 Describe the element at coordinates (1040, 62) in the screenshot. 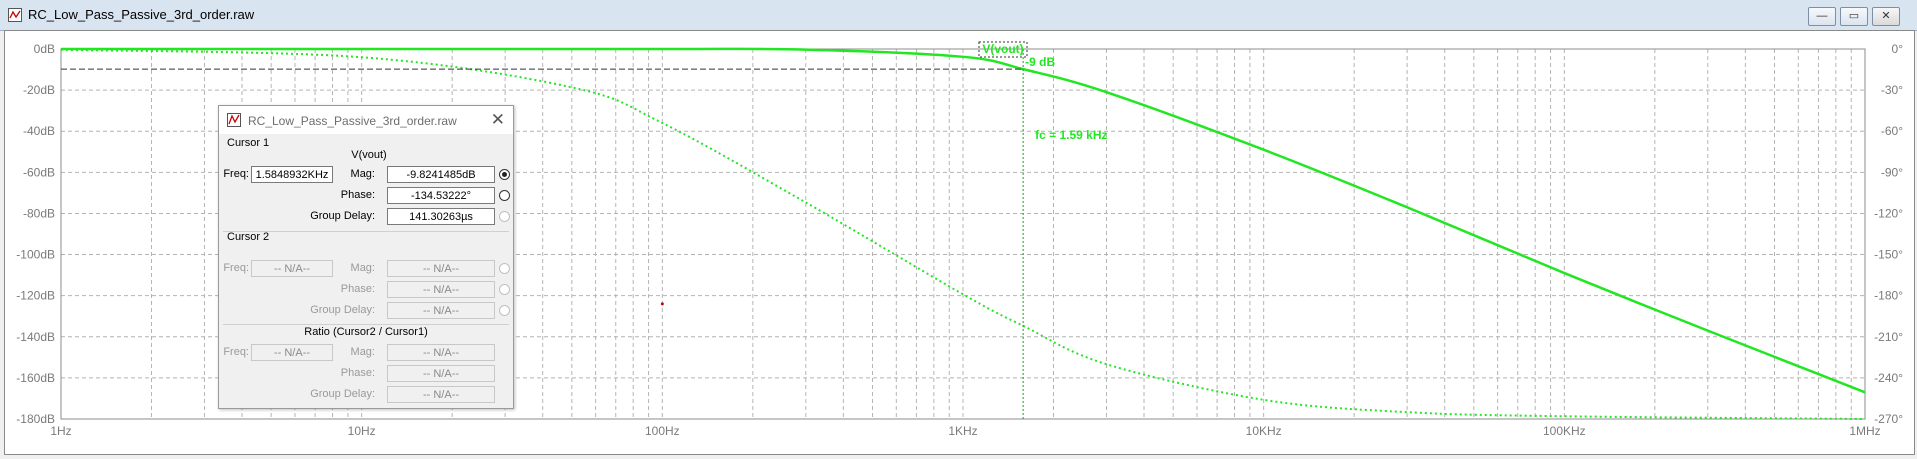

I see `annotation-label: -9 dB` at that location.